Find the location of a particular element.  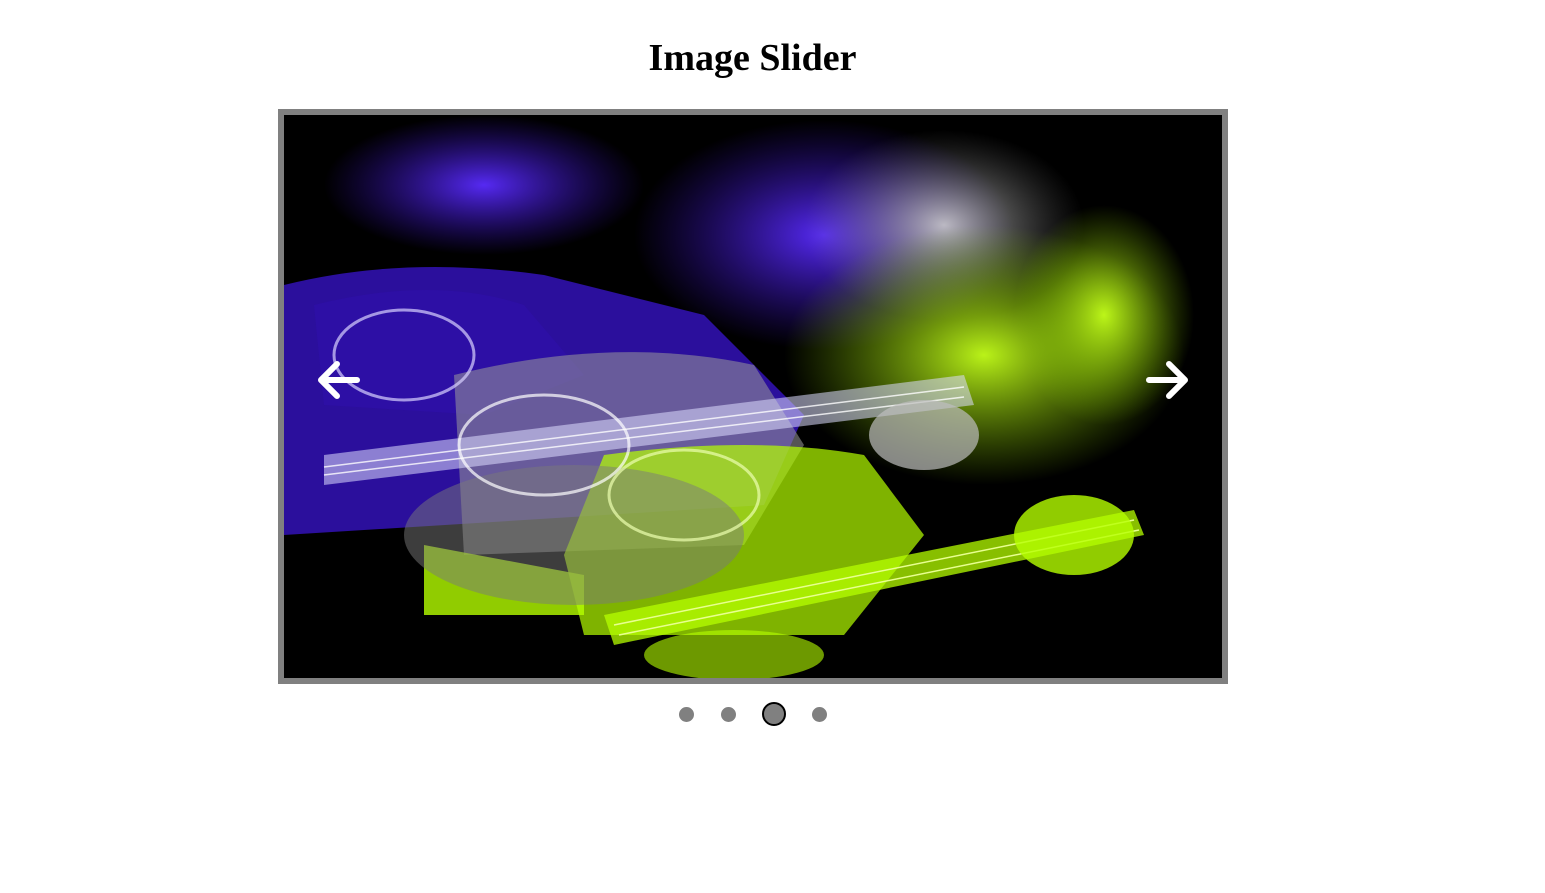

slide-indicators is located at coordinates (755, 714).